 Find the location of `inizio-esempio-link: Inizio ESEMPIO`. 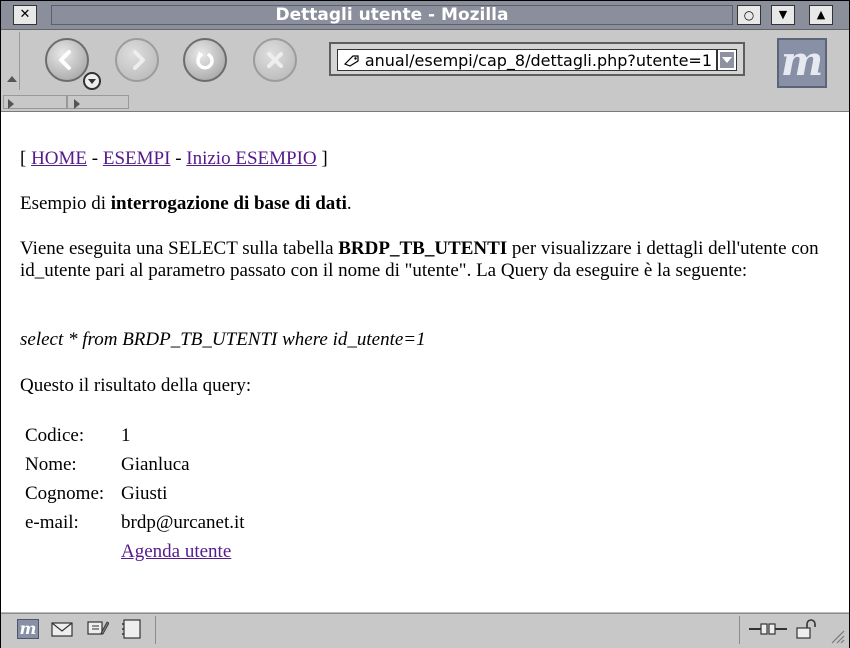

inizio-esempio-link: Inizio ESEMPIO is located at coordinates (251, 158).